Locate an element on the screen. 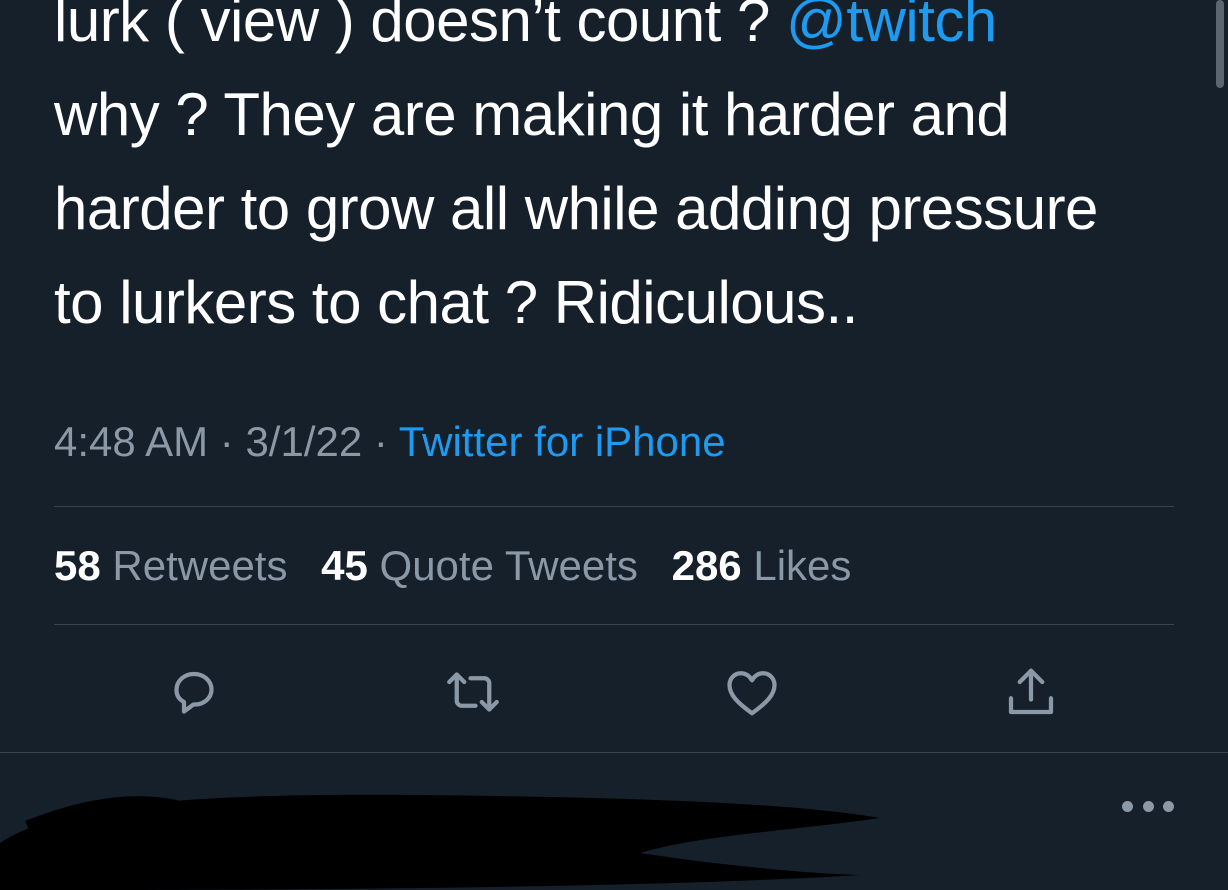 The width and height of the screenshot is (1228, 890). quote-tweets-stat: 45 Quote Tweets is located at coordinates (479, 565).